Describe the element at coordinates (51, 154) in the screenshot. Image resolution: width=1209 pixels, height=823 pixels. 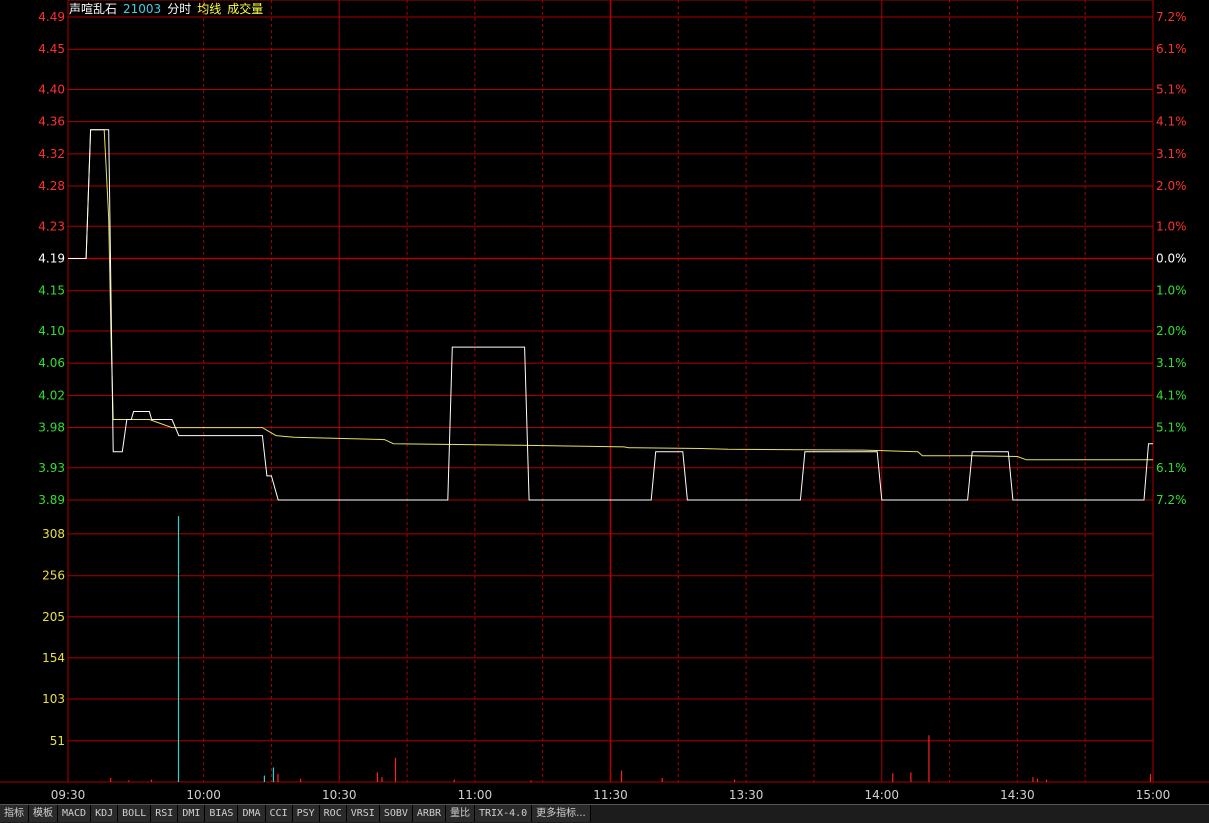
I see `price-tick-label: 4.32` at that location.